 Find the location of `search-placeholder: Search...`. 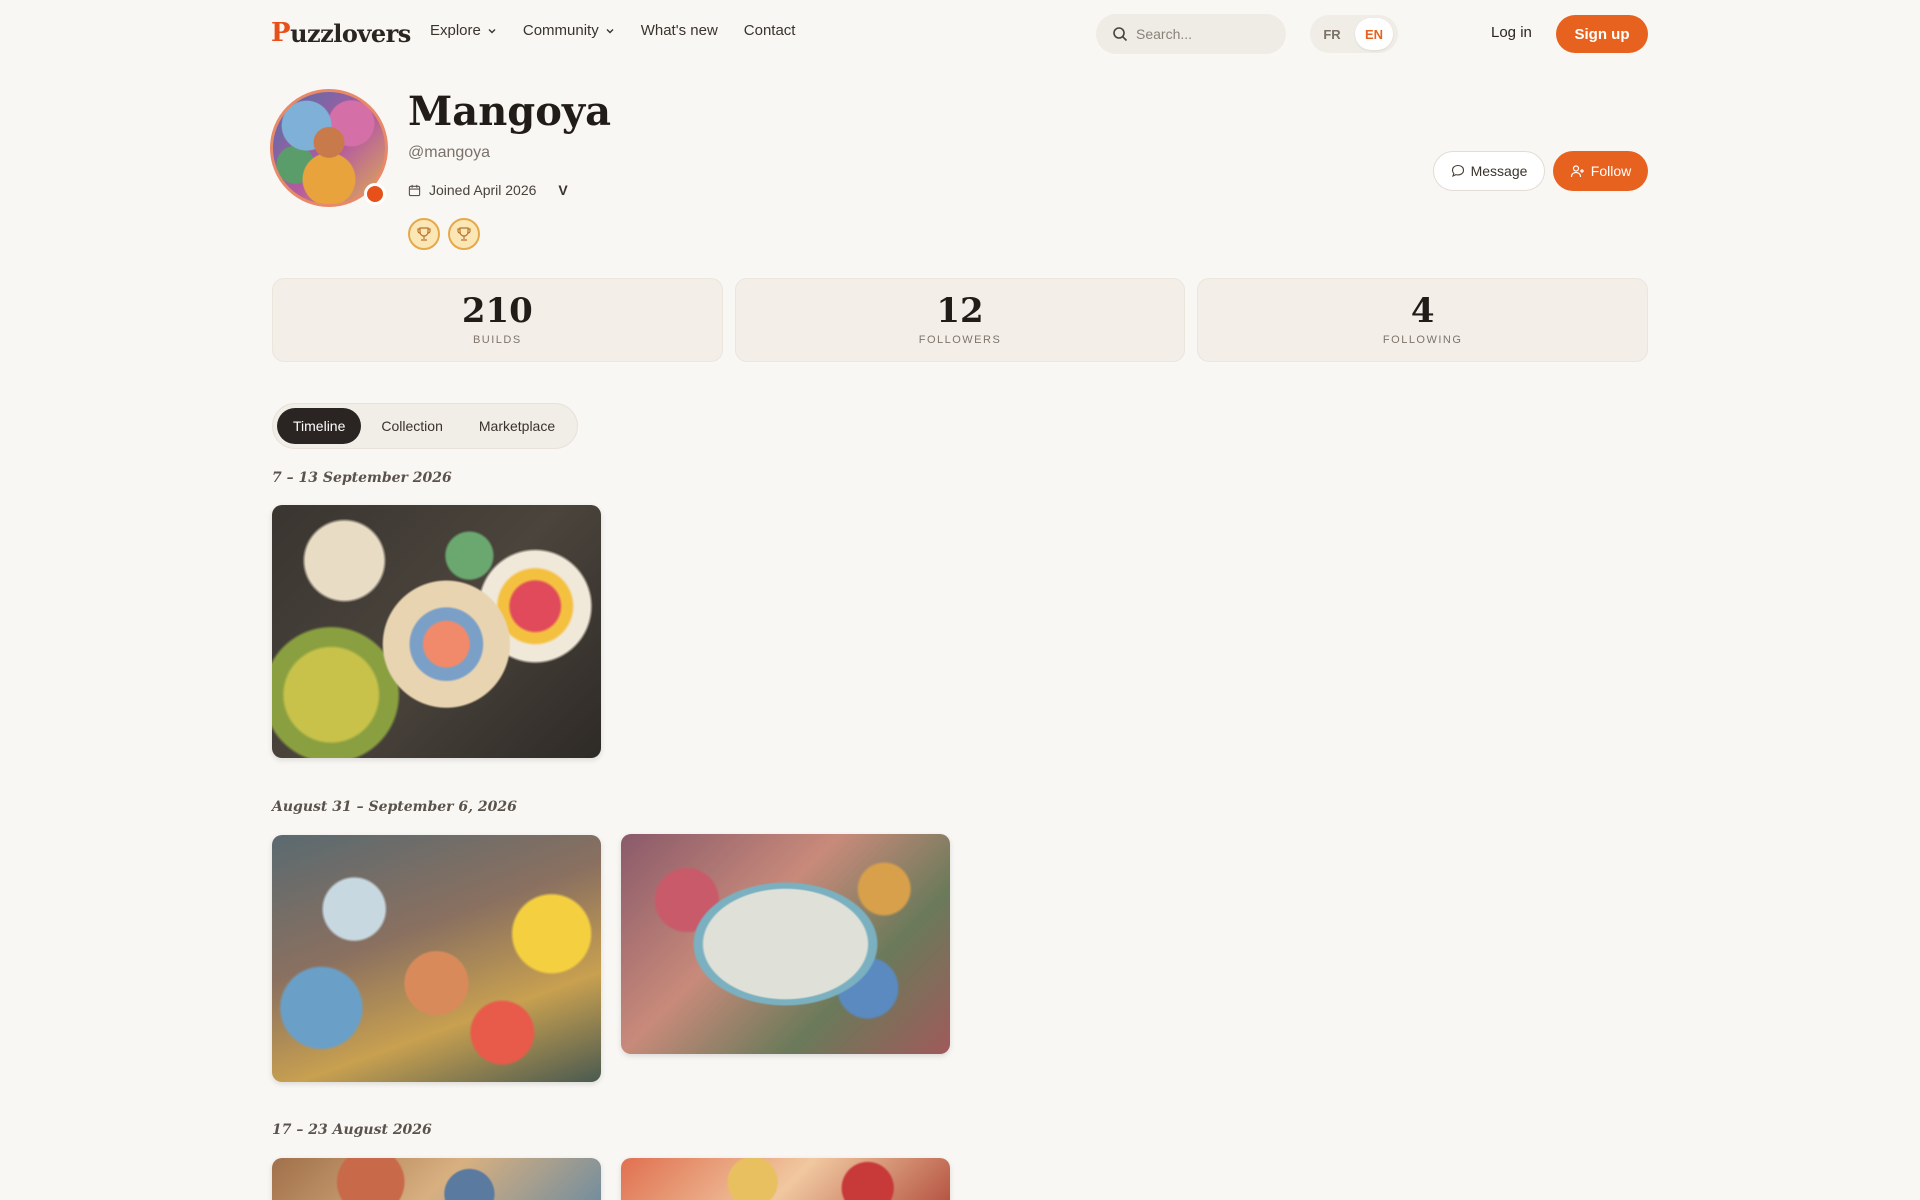

search-placeholder: Search... is located at coordinates (1164, 34).